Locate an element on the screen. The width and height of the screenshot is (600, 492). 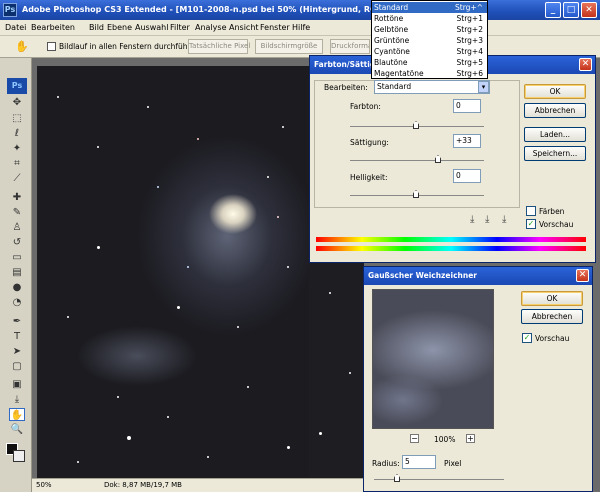
dropdown-item-magentatoene: Magentatöne Strg+6 is located at coordinates (429, 73).